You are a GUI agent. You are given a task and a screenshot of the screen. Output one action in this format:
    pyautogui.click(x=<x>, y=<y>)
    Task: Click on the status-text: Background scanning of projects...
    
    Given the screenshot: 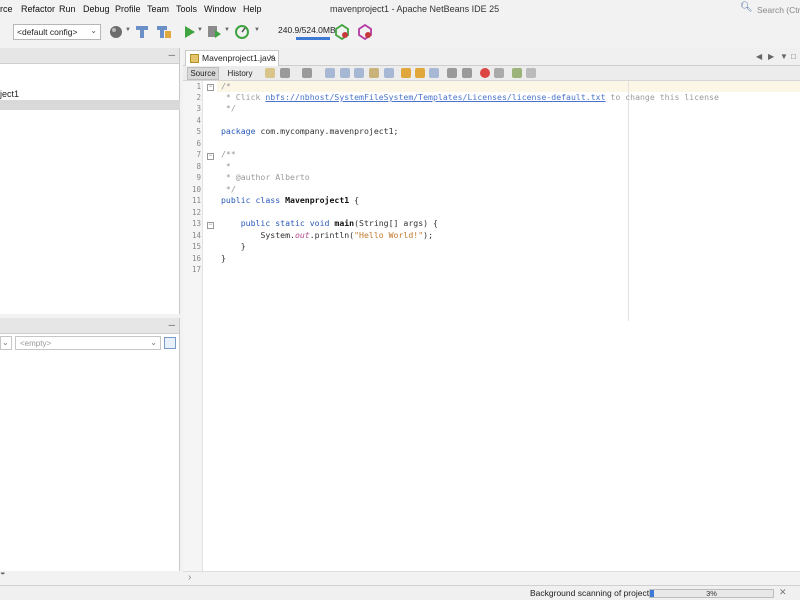 What is the action you would take?
    pyautogui.click(x=595, y=593)
    